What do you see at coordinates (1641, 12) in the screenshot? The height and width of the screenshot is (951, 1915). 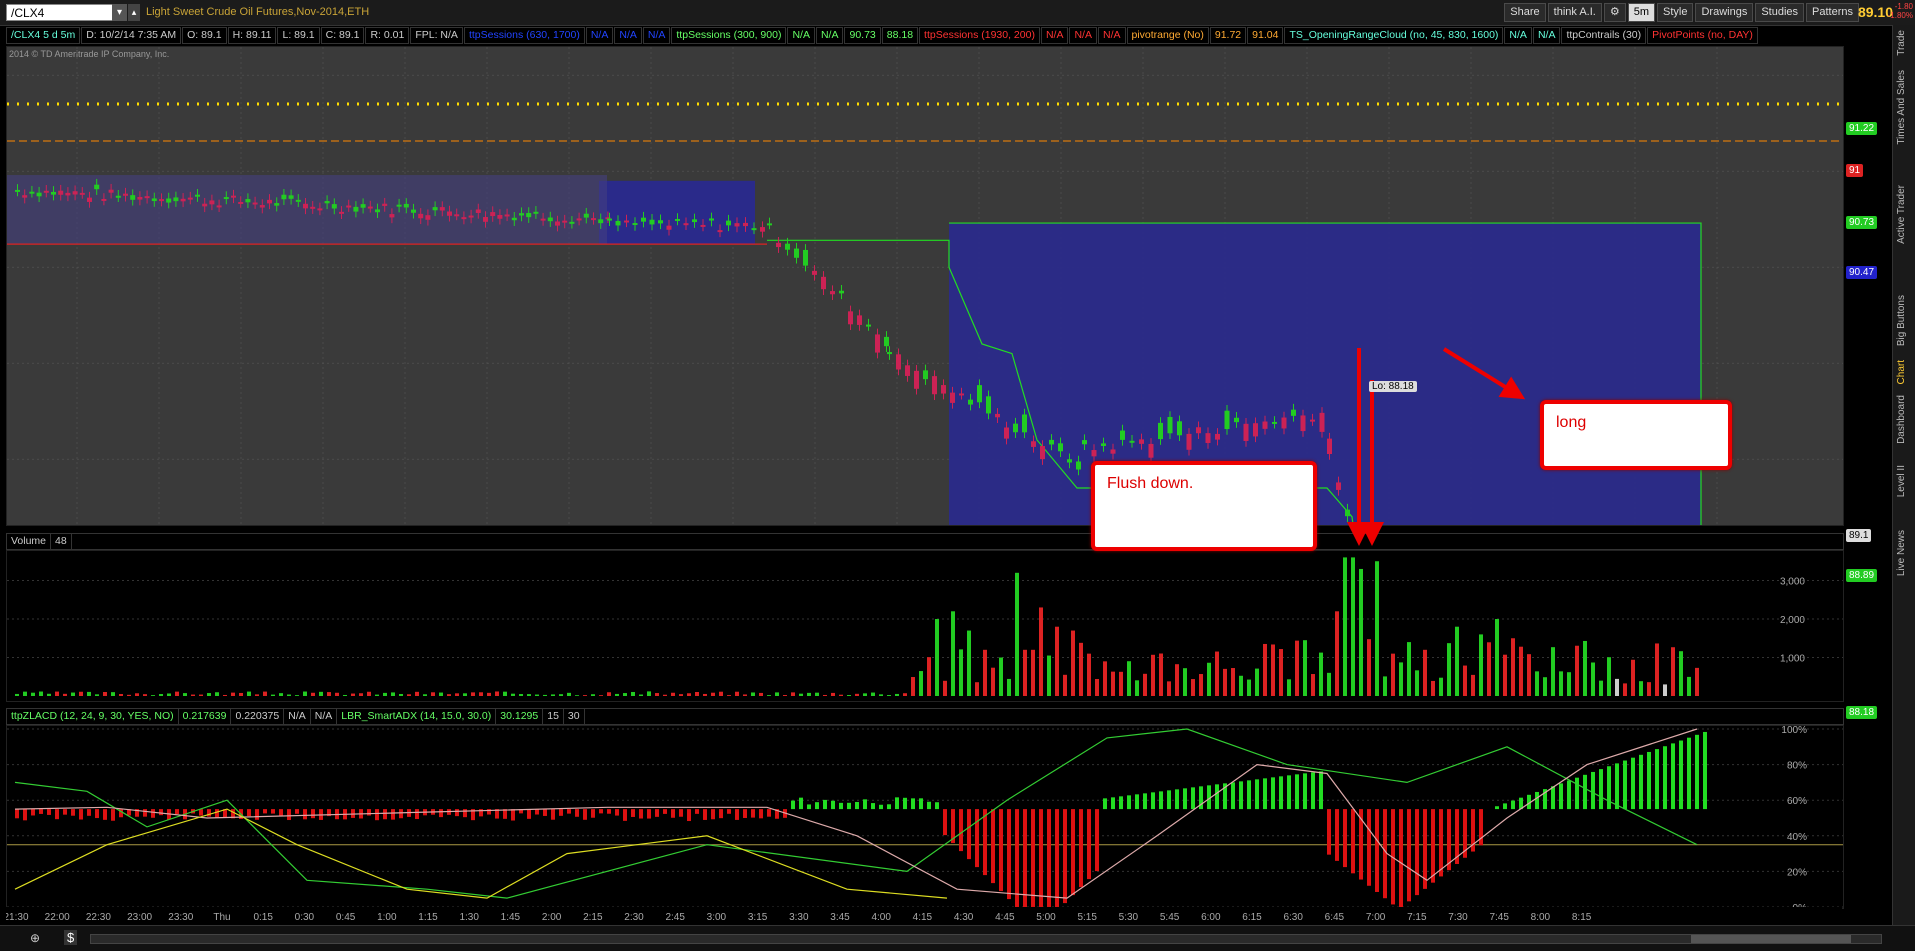 I see `timeframe-button: 5m` at bounding box center [1641, 12].